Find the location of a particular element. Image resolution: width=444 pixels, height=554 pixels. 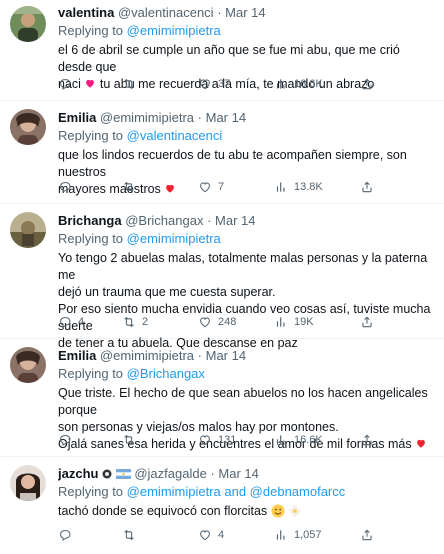

tweet-actions: 37 16.6K is located at coordinates (245, 84).